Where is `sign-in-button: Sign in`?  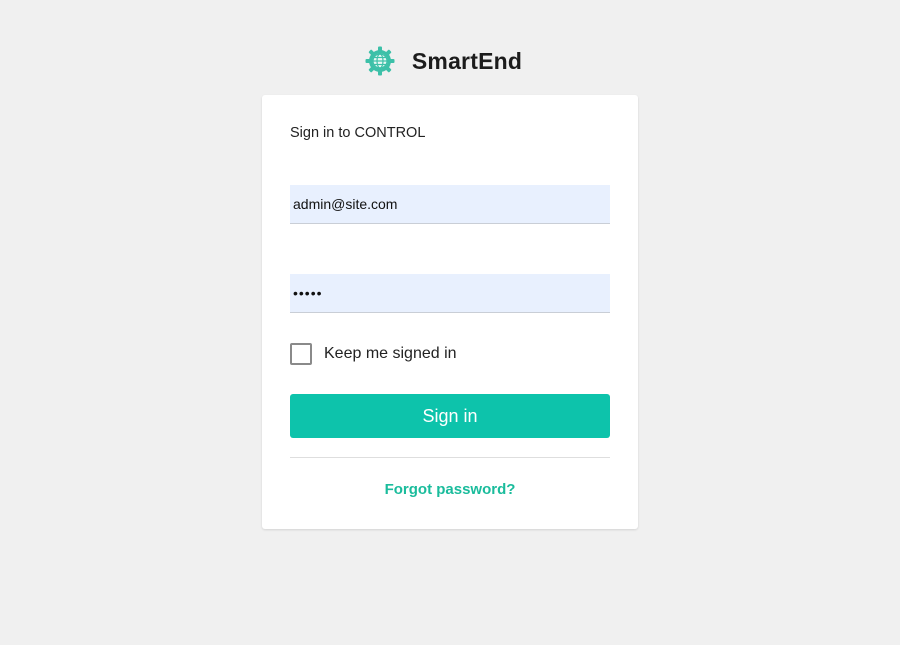
sign-in-button: Sign in is located at coordinates (450, 416).